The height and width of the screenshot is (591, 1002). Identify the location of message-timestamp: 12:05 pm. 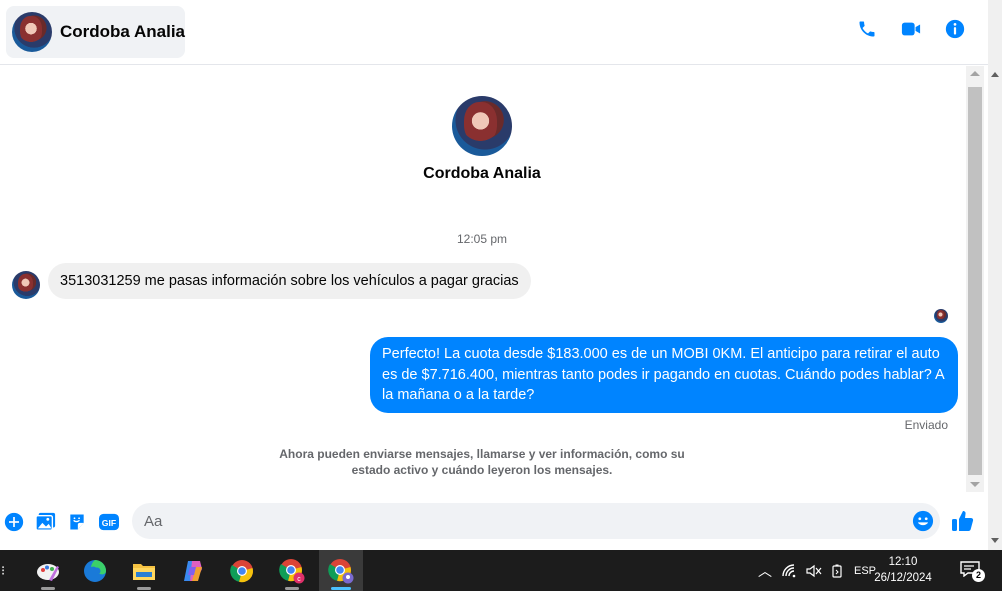
(482, 239).